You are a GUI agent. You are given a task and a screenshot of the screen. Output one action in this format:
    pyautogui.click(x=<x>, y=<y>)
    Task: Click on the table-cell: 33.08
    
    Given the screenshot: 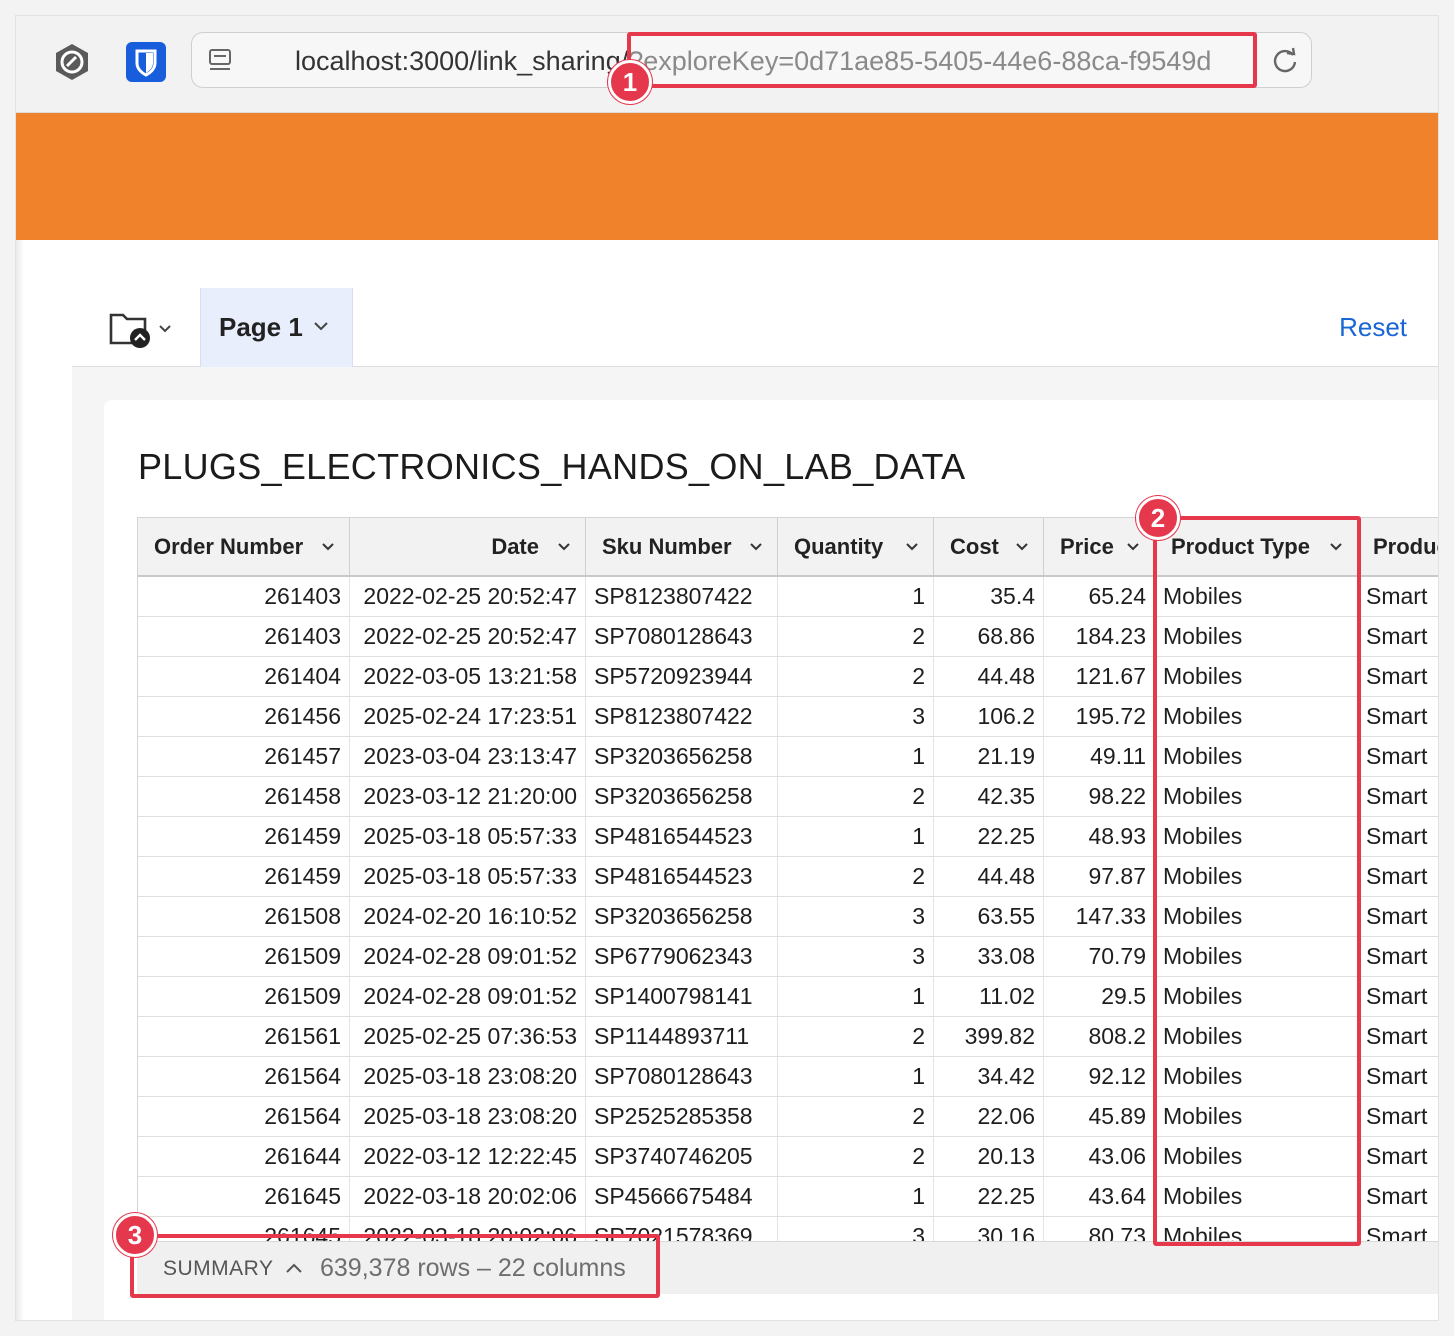 What is the action you would take?
    pyautogui.click(x=989, y=956)
    